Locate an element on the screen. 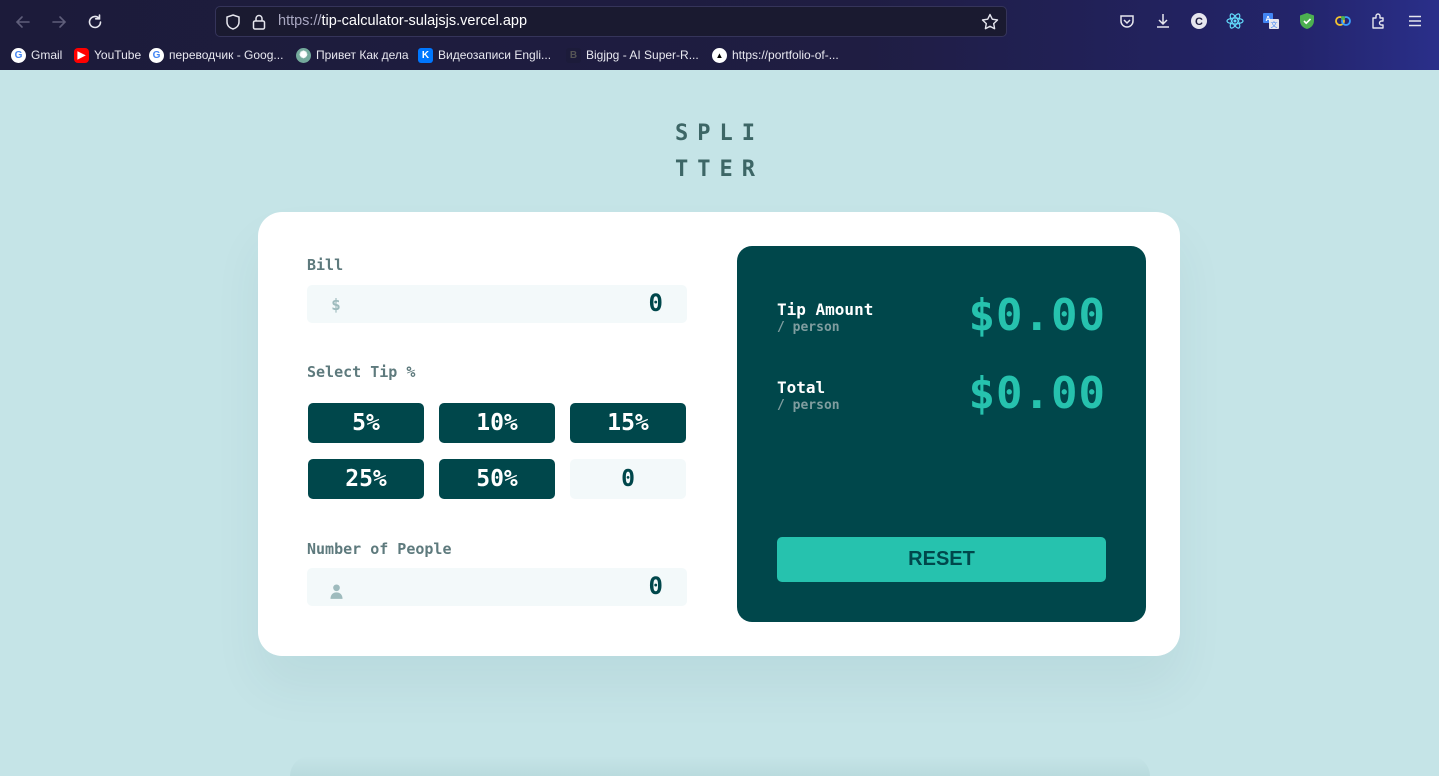 Image resolution: width=1439 pixels, height=776 pixels. dollar-icon: $ is located at coordinates (336, 305).